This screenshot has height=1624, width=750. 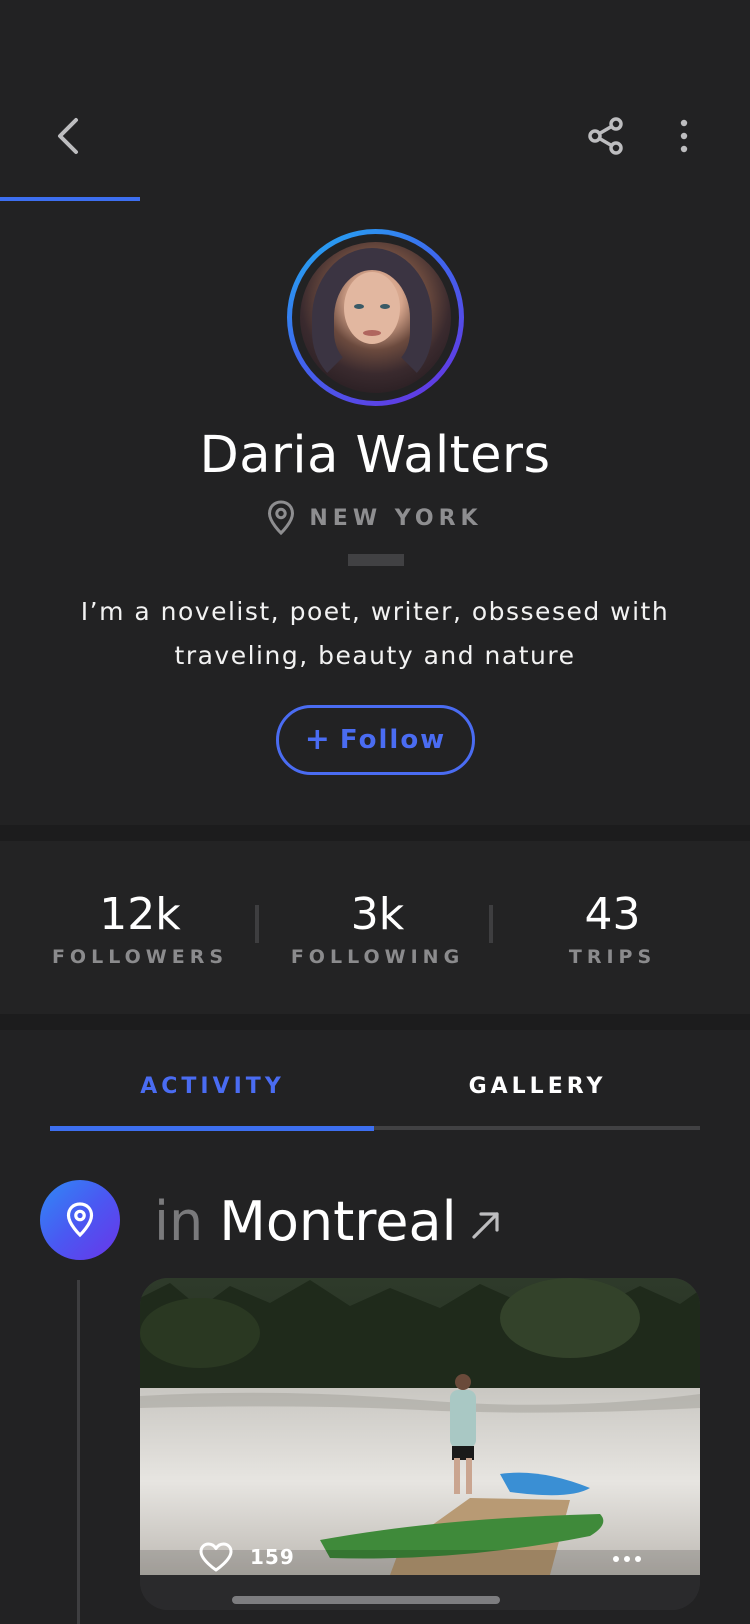 I want to click on divider, so click(x=376, y=560).